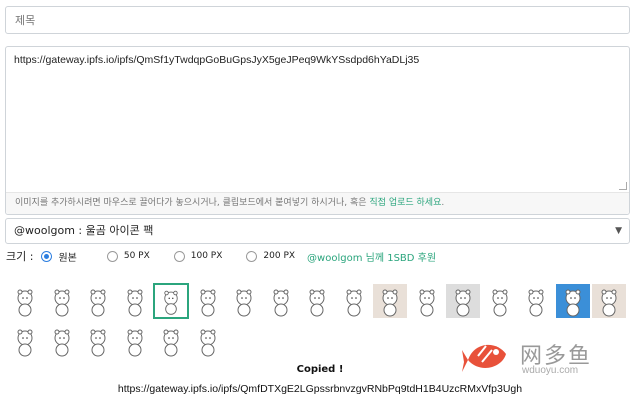 This screenshot has height=400, width=640. Describe the element at coordinates (171, 301) in the screenshot. I see `bear-arms-up-icon` at that location.